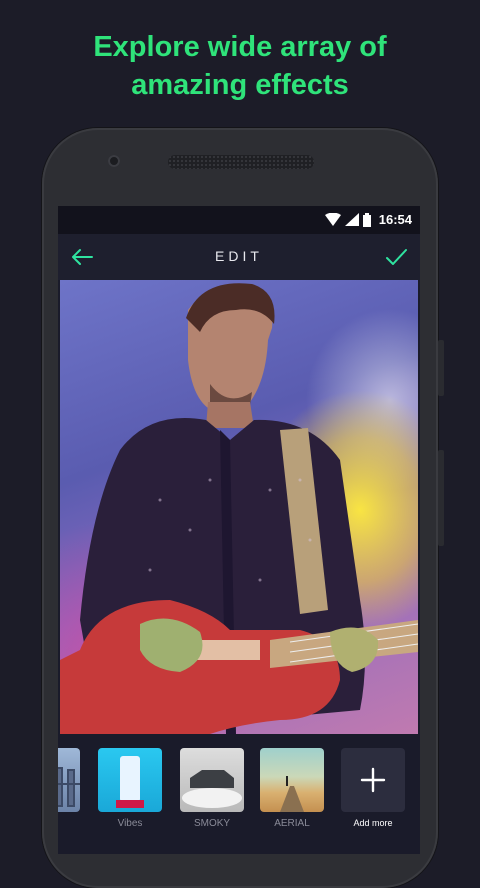 The width and height of the screenshot is (480, 888). I want to click on headline-line-1: Explore wide array of, so click(240, 47).